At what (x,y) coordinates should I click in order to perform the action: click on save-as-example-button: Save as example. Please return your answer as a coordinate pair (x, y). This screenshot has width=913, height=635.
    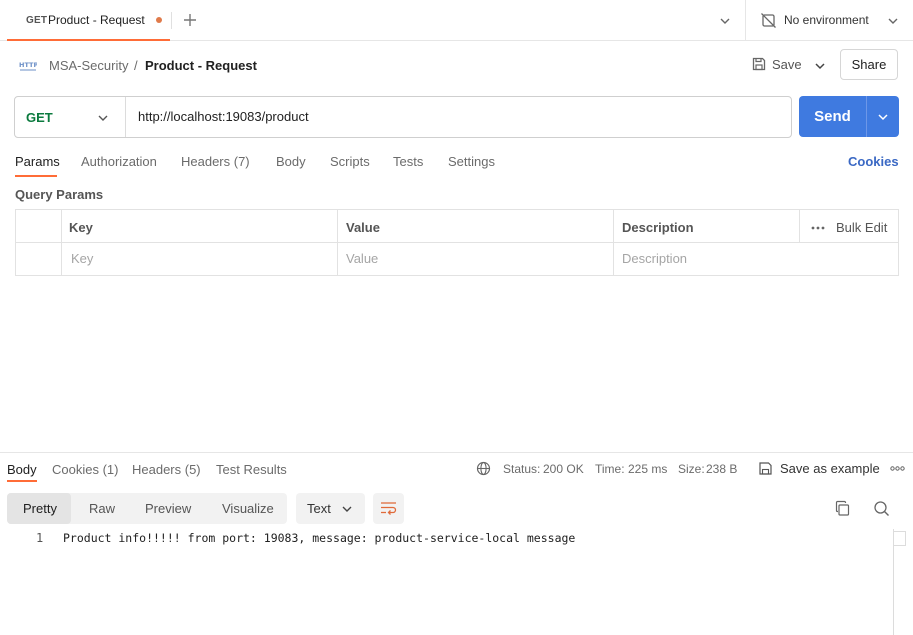
    Looking at the image, I should click on (830, 468).